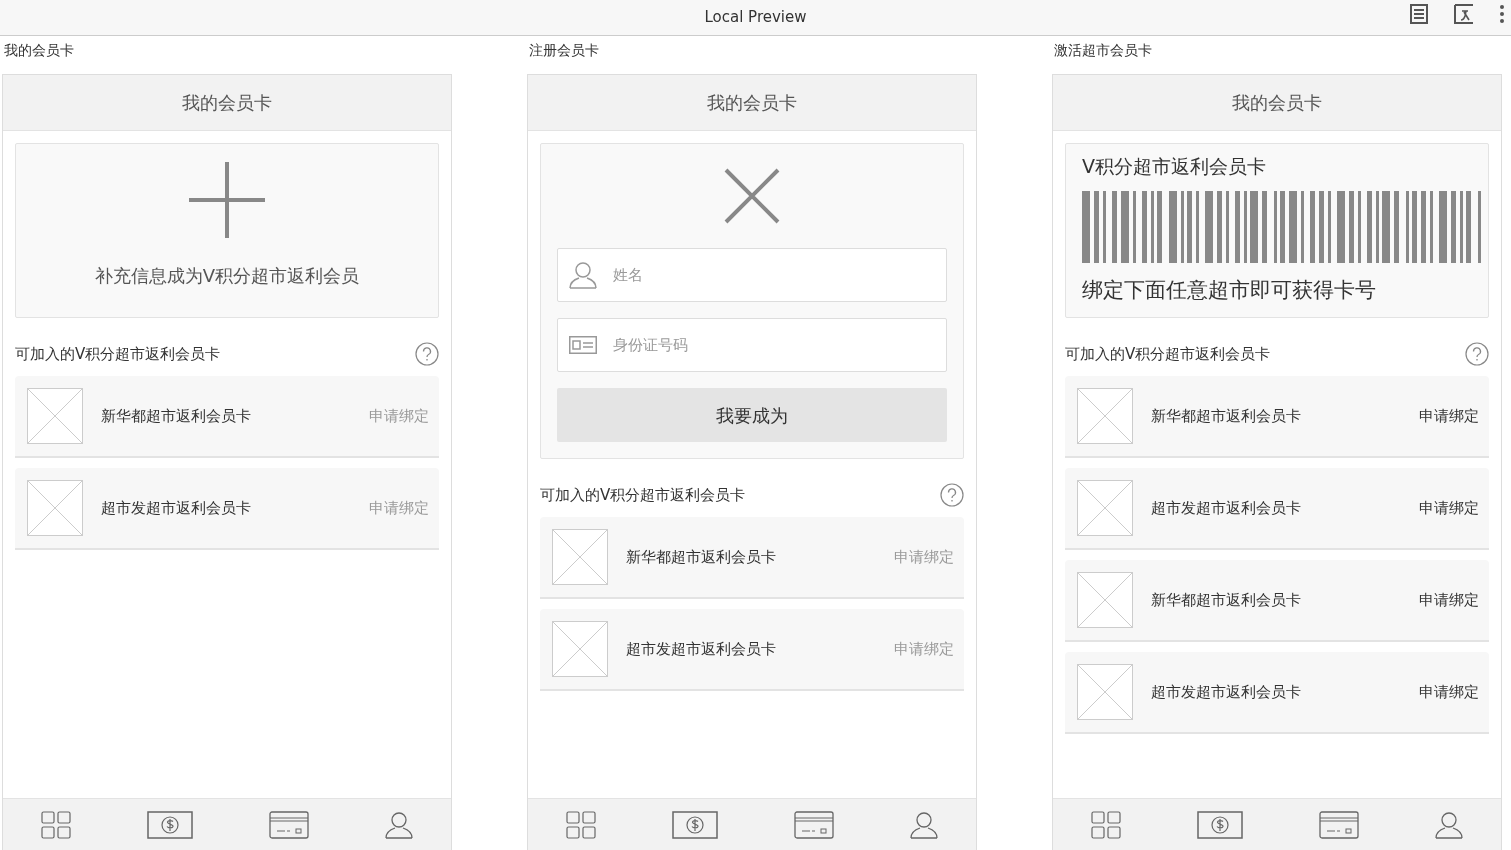 This screenshot has height=850, width=1511. What do you see at coordinates (752, 415) in the screenshot?
I see `submit-button: 我要成为` at bounding box center [752, 415].